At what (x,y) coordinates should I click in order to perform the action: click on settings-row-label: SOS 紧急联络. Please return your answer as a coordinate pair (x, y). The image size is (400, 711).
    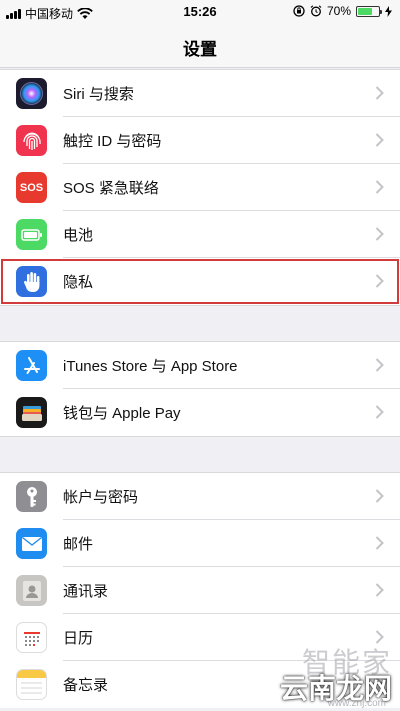
    Looking at the image, I should click on (111, 188).